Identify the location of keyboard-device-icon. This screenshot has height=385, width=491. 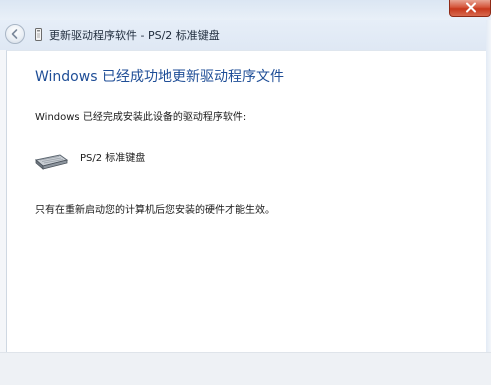
(51, 162).